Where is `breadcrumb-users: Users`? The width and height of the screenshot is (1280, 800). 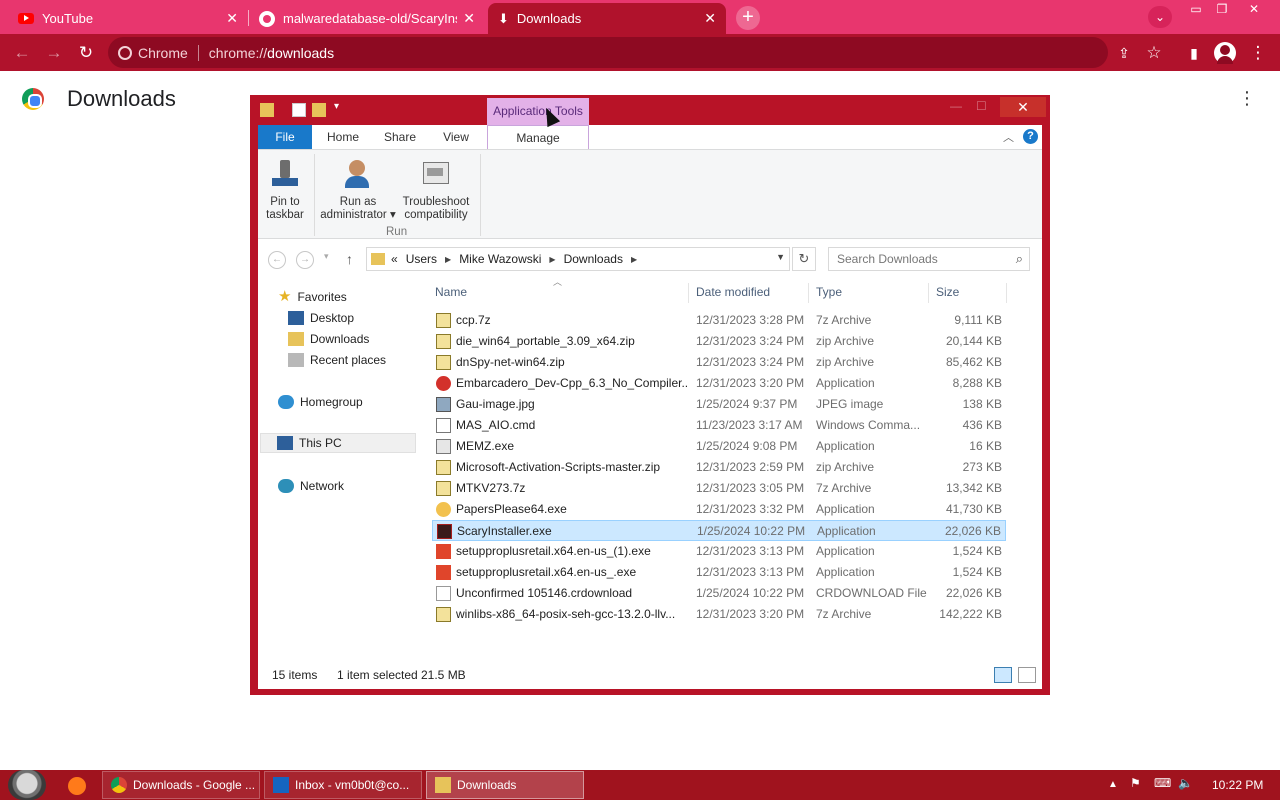
breadcrumb-users: Users is located at coordinates (421, 259).